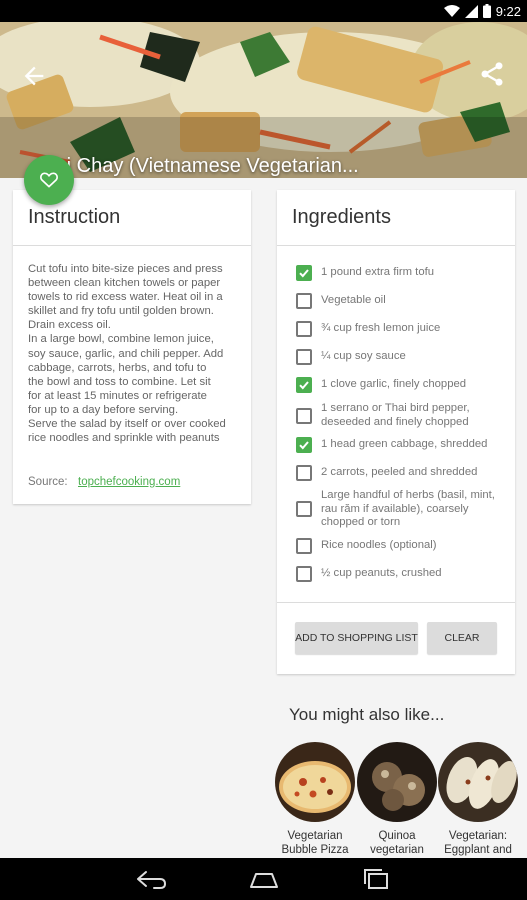  I want to click on ingredient-label: ½ cup peanuts, crushed, so click(381, 573).